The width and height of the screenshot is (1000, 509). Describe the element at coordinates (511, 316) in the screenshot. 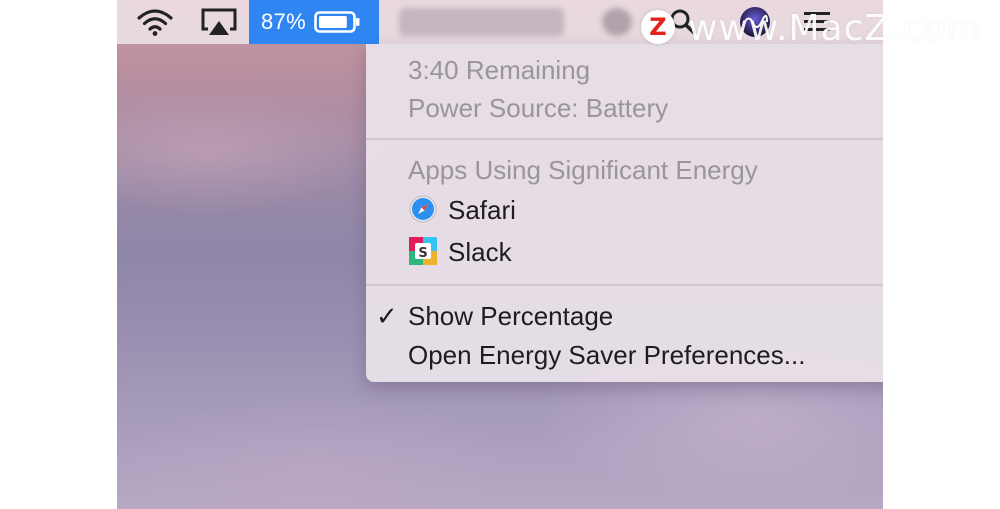

I see `show-percentage-label: Show Percentage` at that location.